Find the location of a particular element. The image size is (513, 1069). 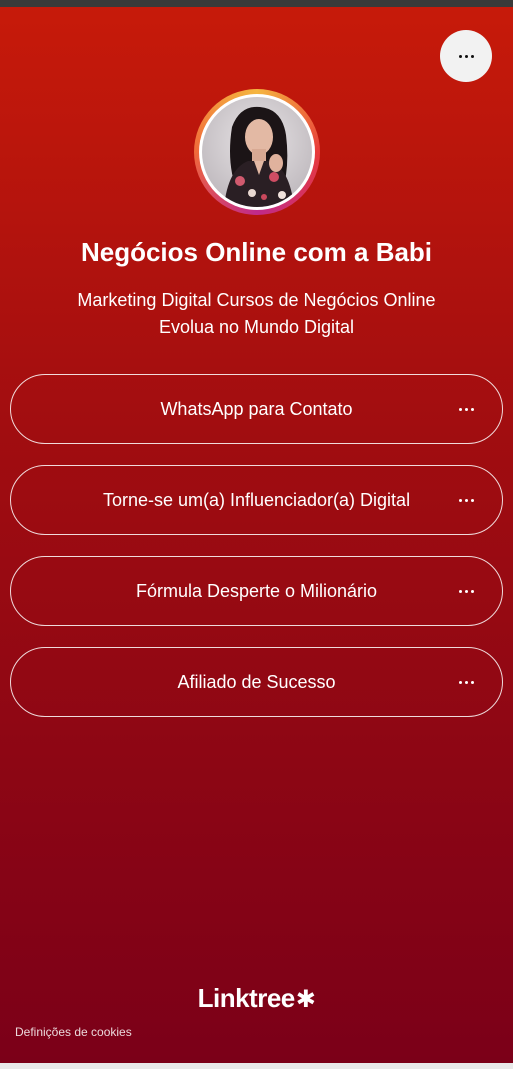

cookie-settings-link: Definições de cookies is located at coordinates (73, 1032).